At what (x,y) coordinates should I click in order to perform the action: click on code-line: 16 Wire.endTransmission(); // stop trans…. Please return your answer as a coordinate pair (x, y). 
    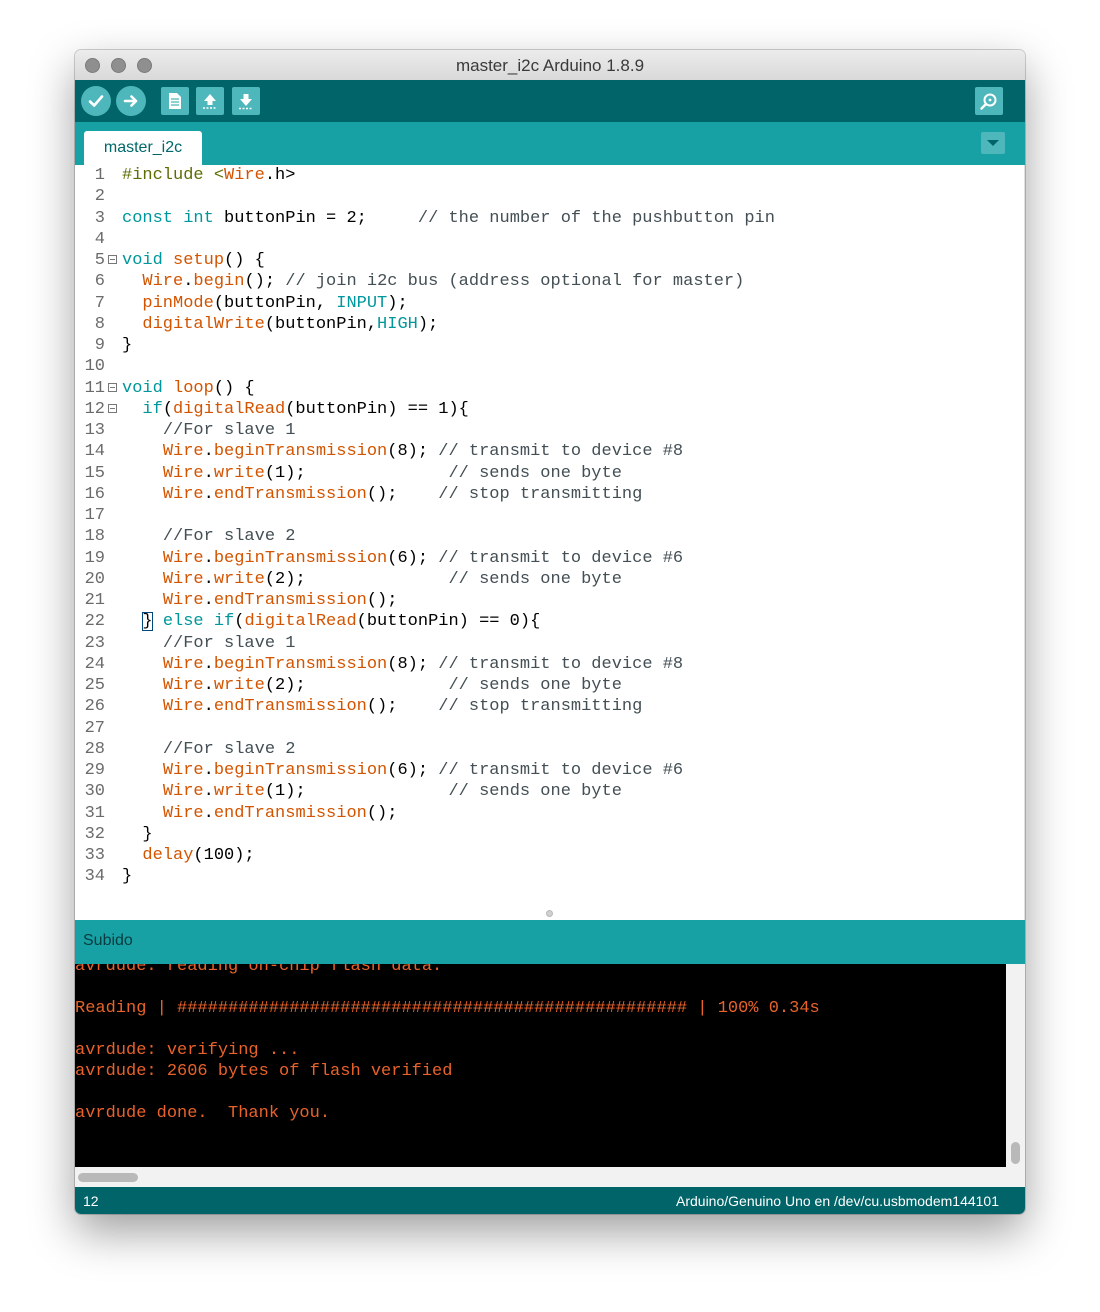
    Looking at the image, I should click on (545, 494).